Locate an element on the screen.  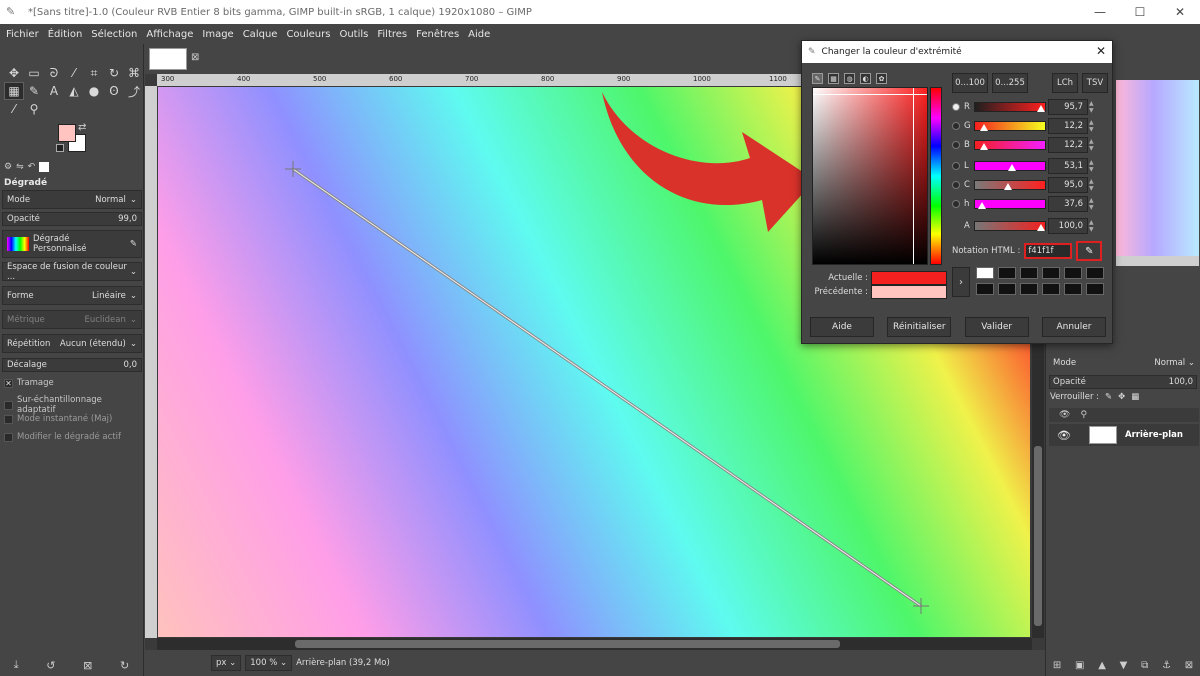
gradient-icon: ▦ is located at coordinates (14, 91).